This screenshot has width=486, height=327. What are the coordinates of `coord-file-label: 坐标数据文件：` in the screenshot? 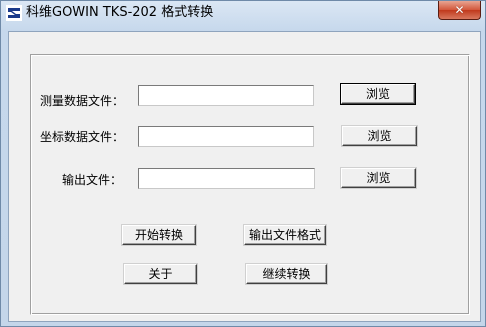 It's located at (82, 137).